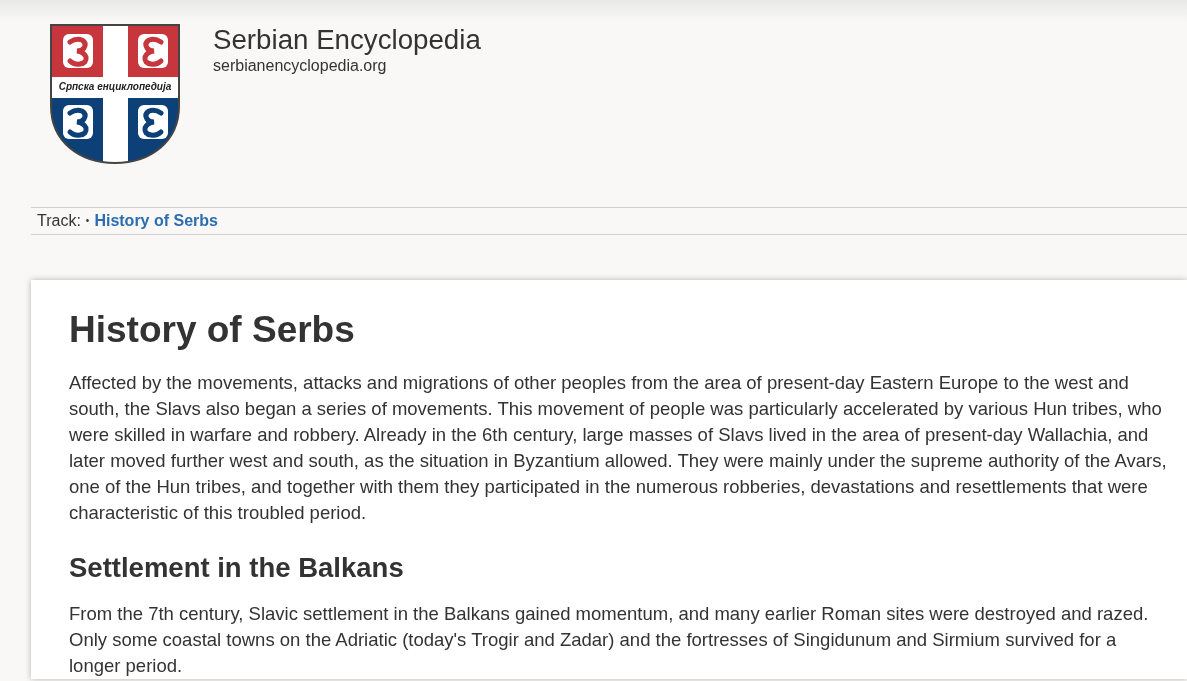 This screenshot has width=1187, height=681. I want to click on article-title: History of Serbs, so click(212, 330).